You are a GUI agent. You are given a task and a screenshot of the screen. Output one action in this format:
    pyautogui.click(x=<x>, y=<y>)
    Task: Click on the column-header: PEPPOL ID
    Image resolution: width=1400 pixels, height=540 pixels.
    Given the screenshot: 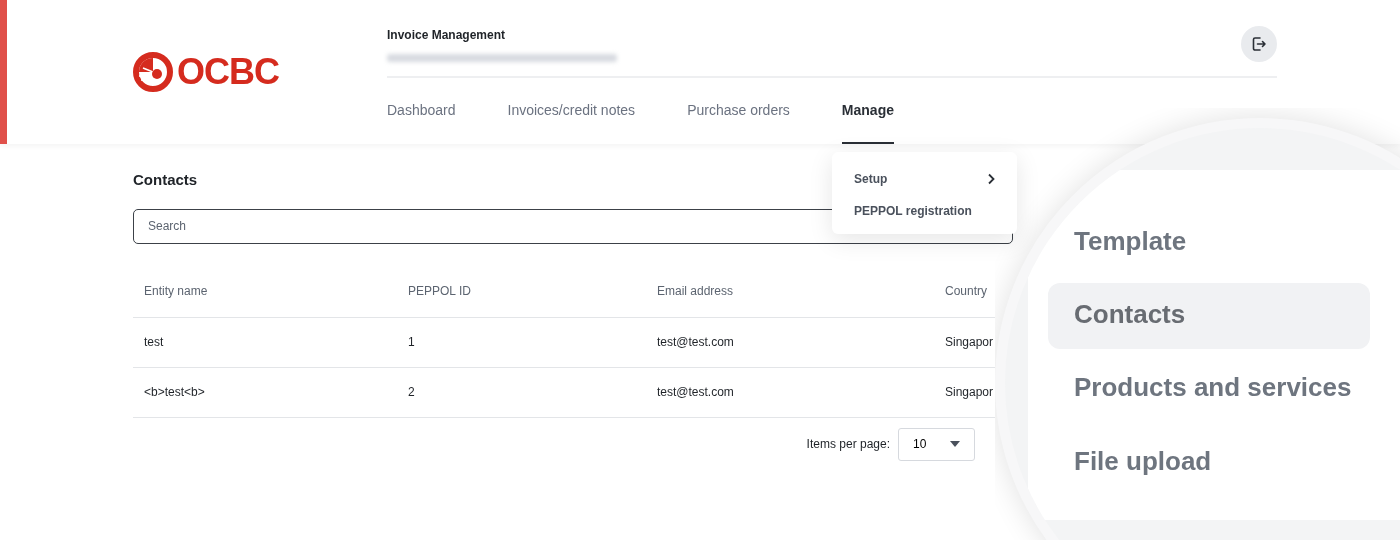 What is the action you would take?
    pyautogui.click(x=439, y=291)
    